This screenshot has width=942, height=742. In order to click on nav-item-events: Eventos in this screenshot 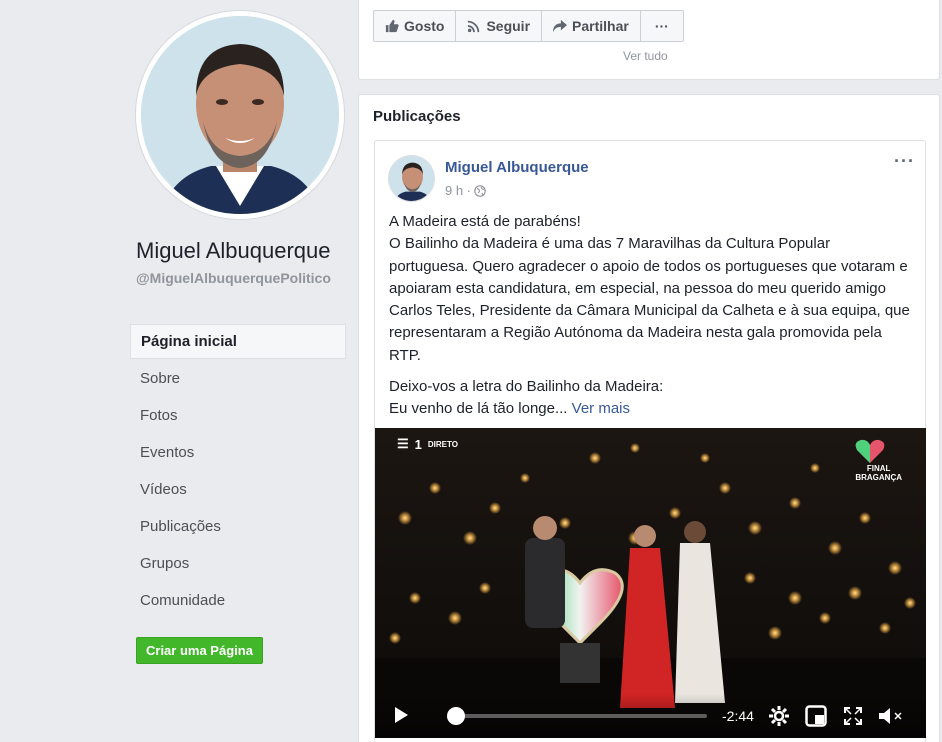, I will do `click(238, 453)`.